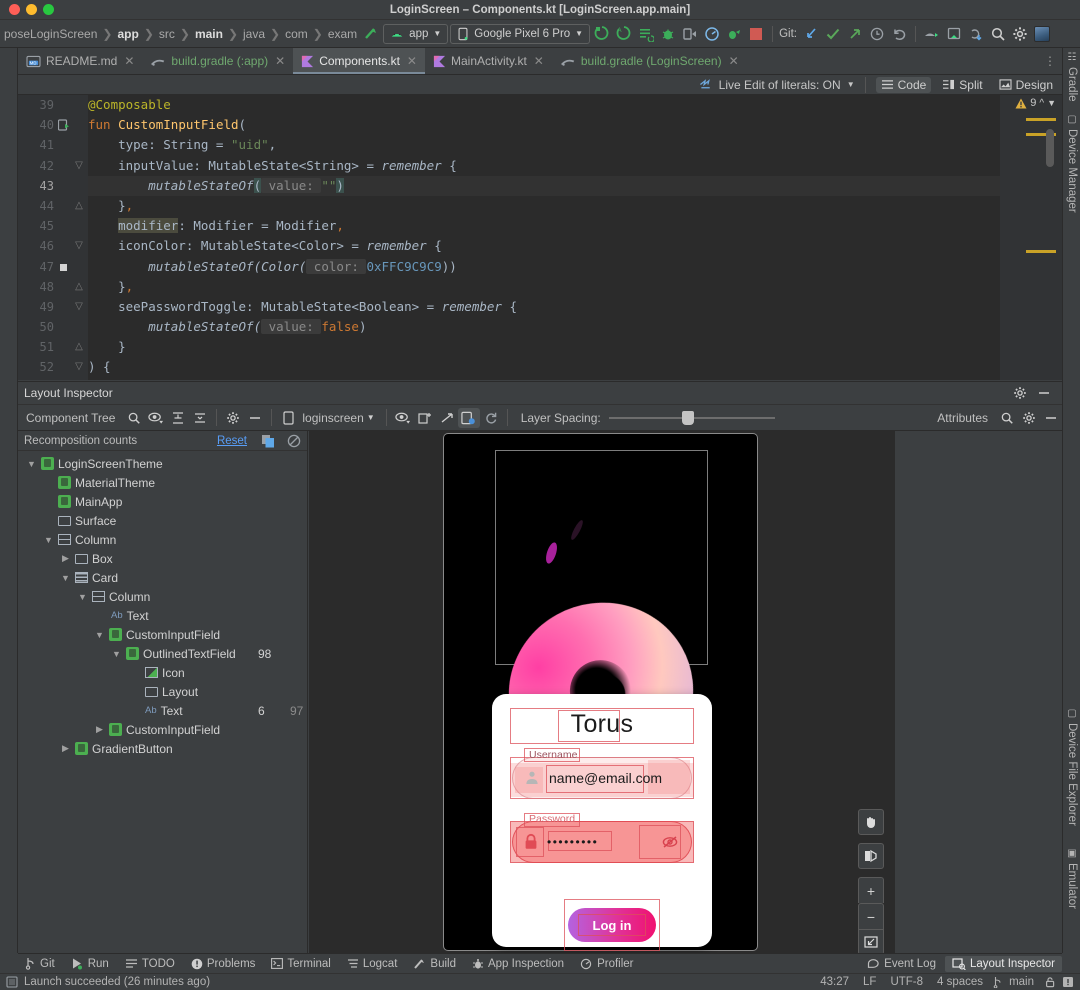 This screenshot has height=990, width=1080. I want to click on editor-mode-design: Design, so click(1026, 85).